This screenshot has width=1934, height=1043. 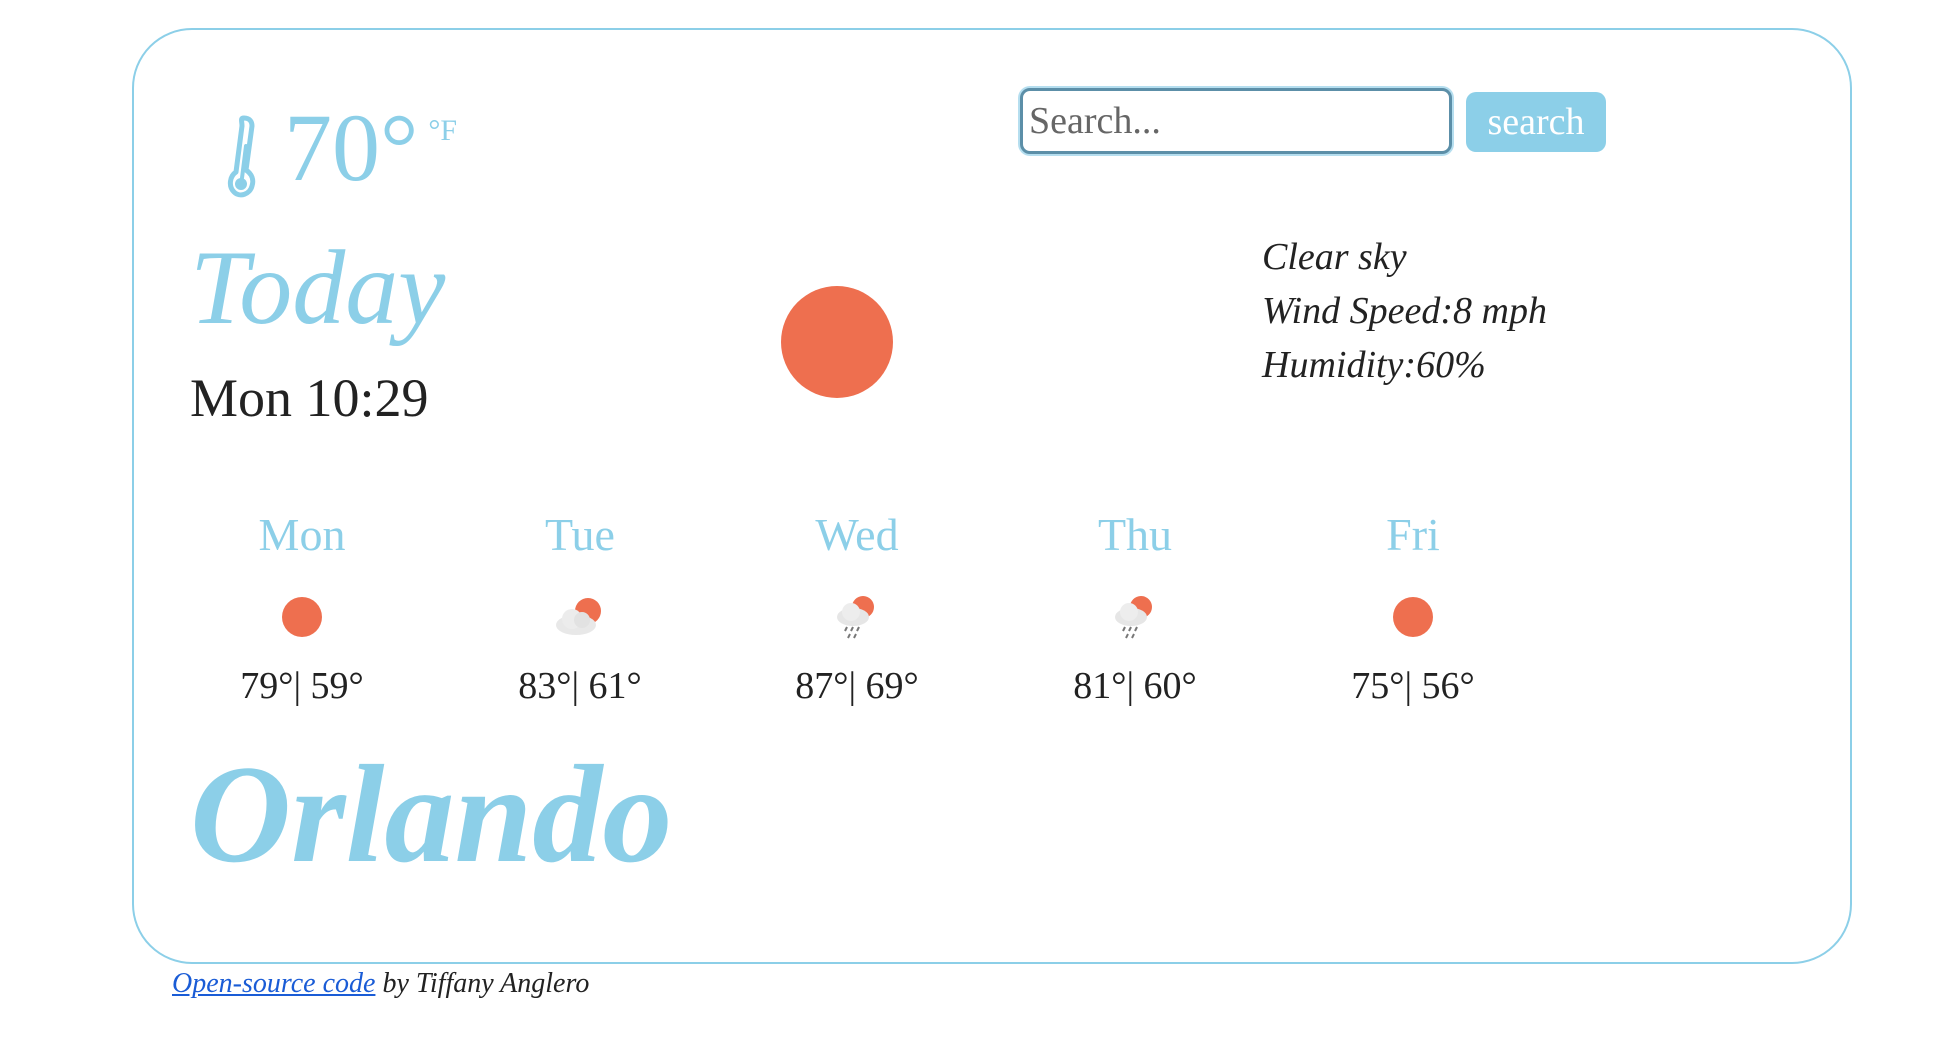 What do you see at coordinates (431, 814) in the screenshot?
I see `city-name: Orlando` at bounding box center [431, 814].